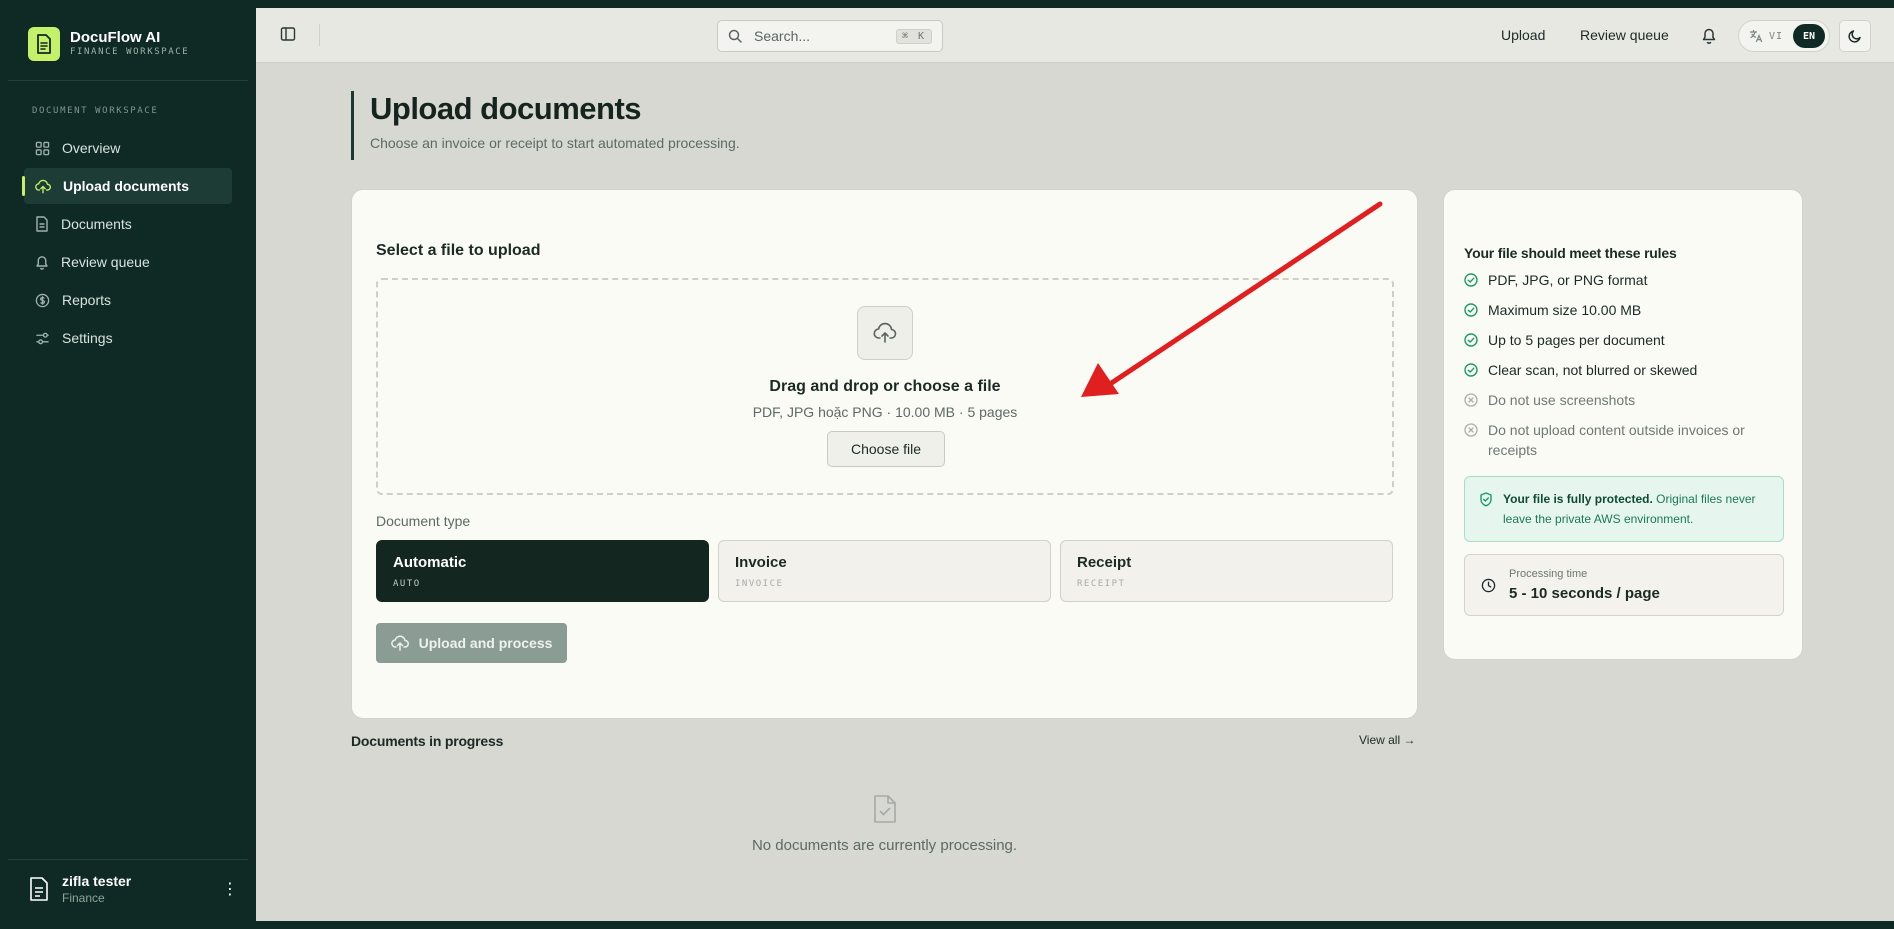 The width and height of the screenshot is (1894, 929). Describe the element at coordinates (105, 262) in the screenshot. I see `sidebar-item-label: Review queue` at that location.